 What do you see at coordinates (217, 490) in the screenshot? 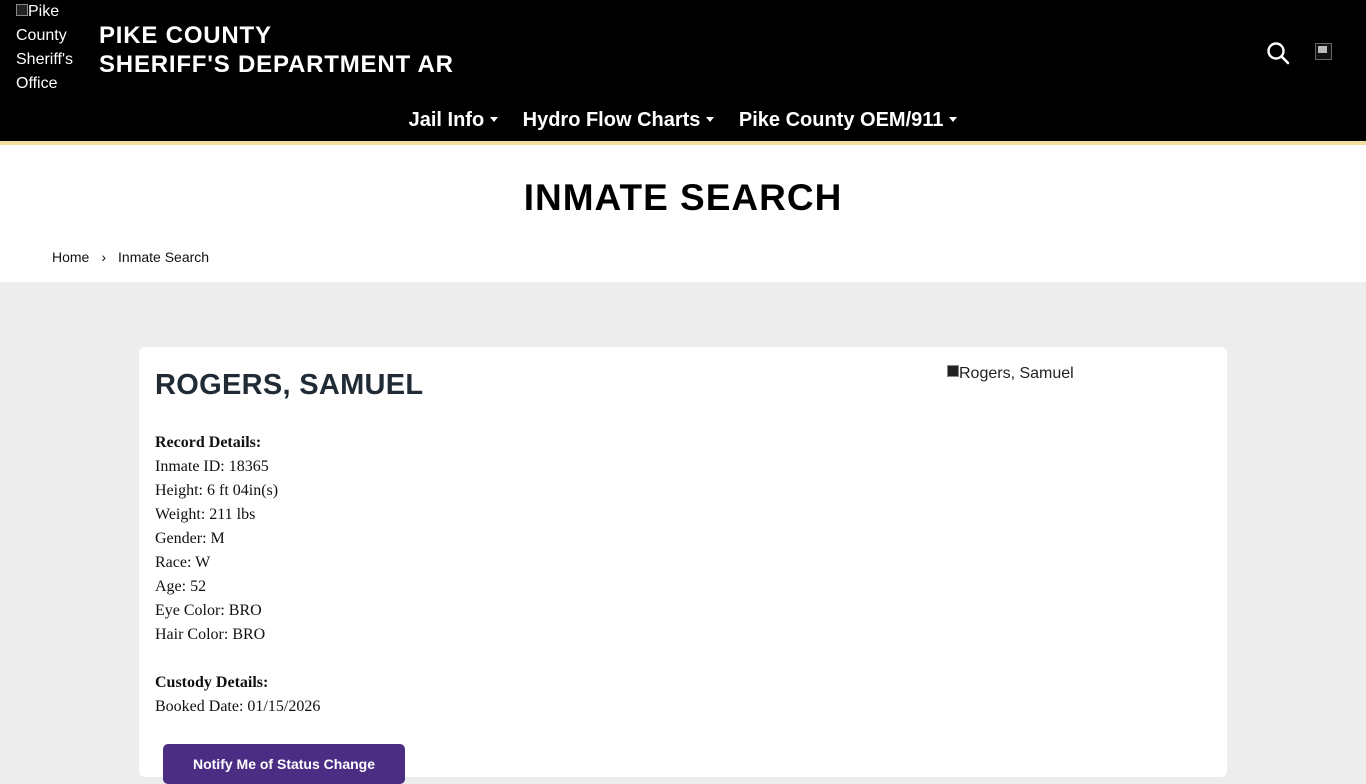
I see `inmate-height: Height: 6 ft 04in(s)` at bounding box center [217, 490].